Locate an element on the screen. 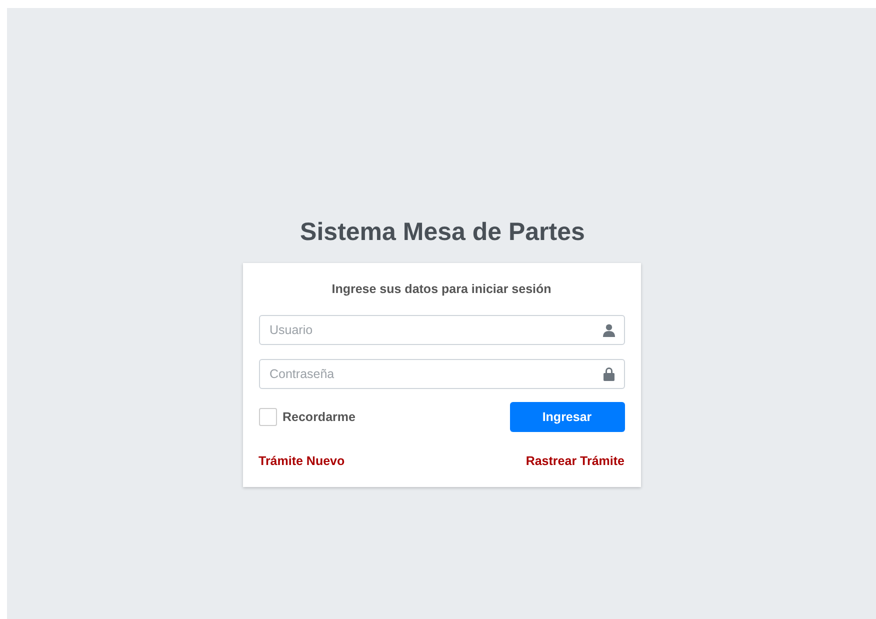  username-field: Usuario is located at coordinates (441, 330).